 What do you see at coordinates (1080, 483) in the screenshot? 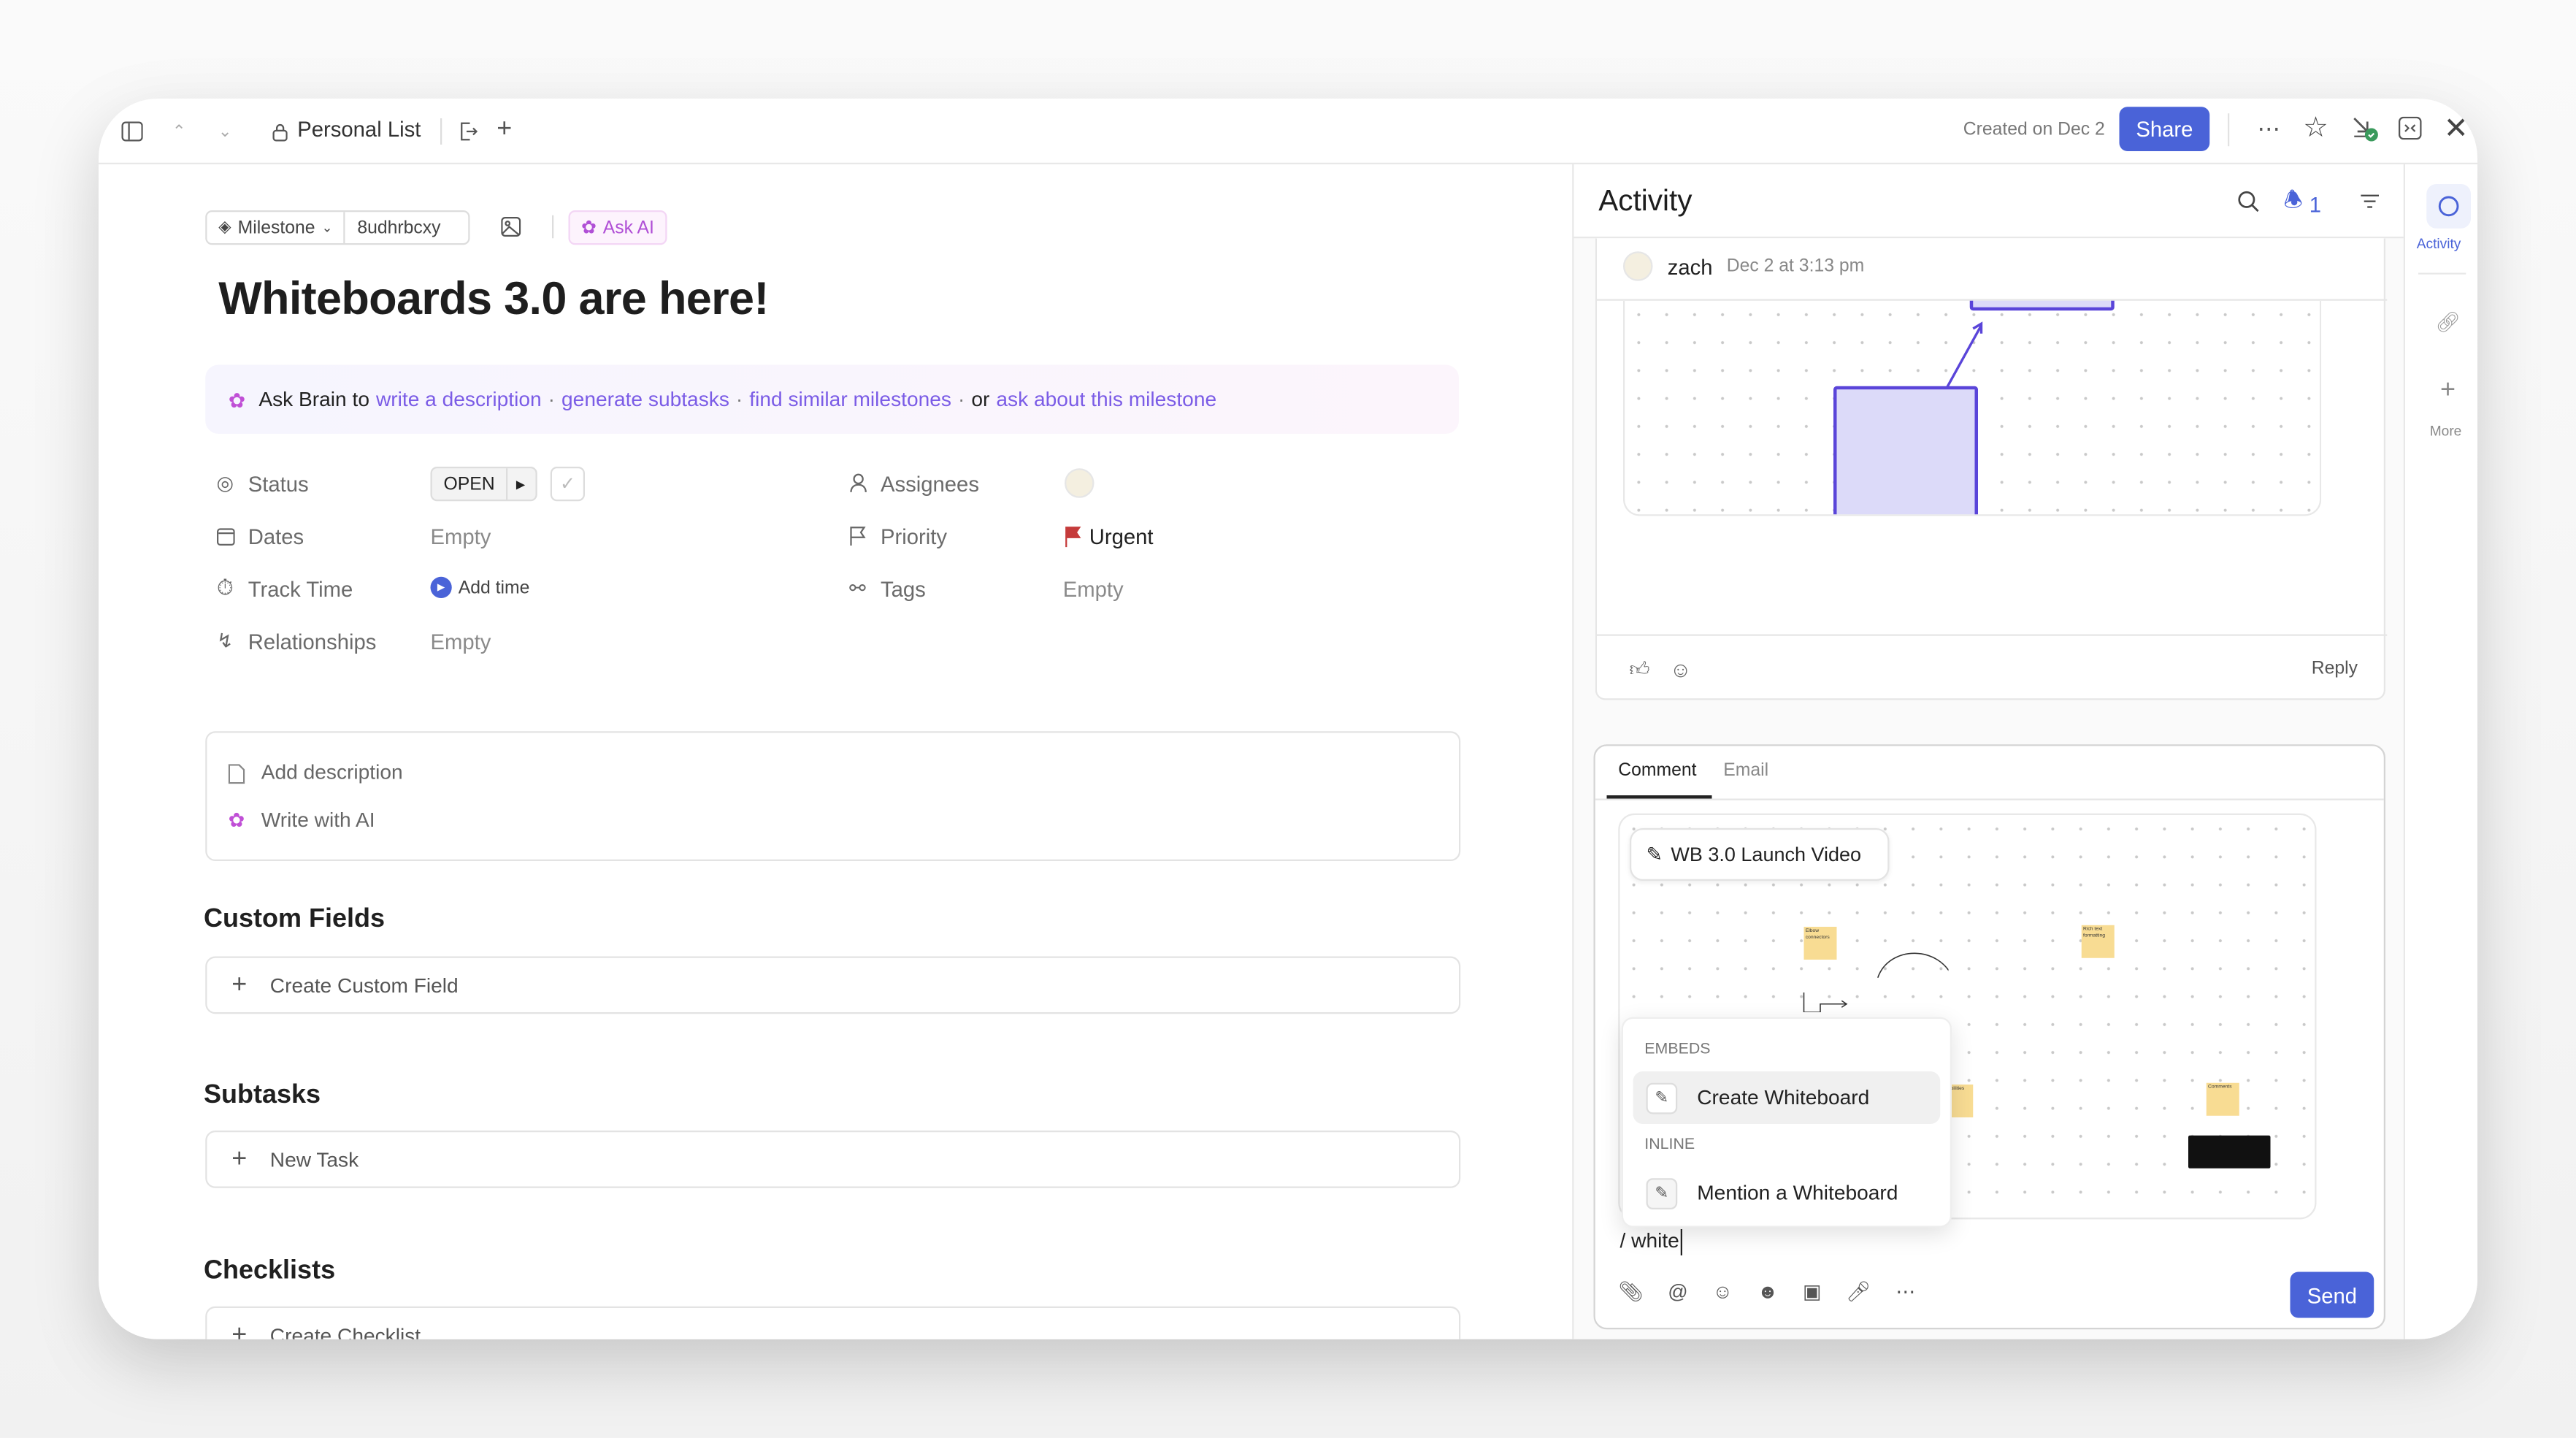
I see `assignee-avatar` at bounding box center [1080, 483].